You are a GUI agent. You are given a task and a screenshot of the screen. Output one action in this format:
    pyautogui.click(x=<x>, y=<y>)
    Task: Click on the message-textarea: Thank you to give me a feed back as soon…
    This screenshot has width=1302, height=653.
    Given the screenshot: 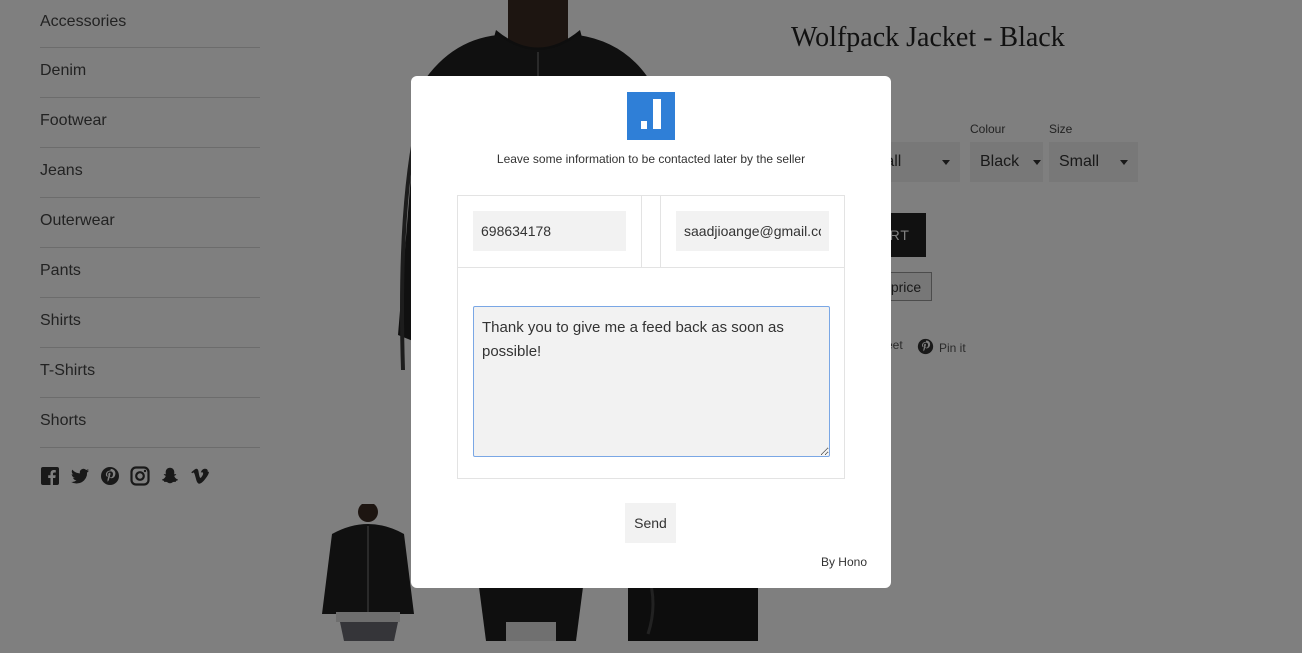 What is the action you would take?
    pyautogui.click(x=651, y=381)
    